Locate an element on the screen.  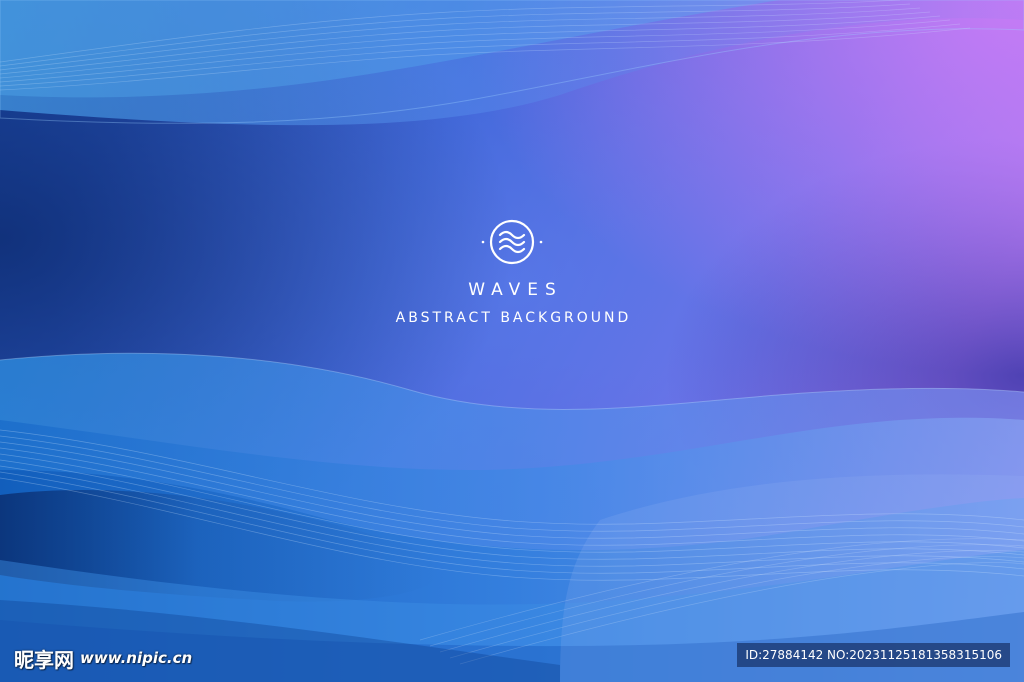
watermark-url: www.nipic.cn is located at coordinates (136, 658).